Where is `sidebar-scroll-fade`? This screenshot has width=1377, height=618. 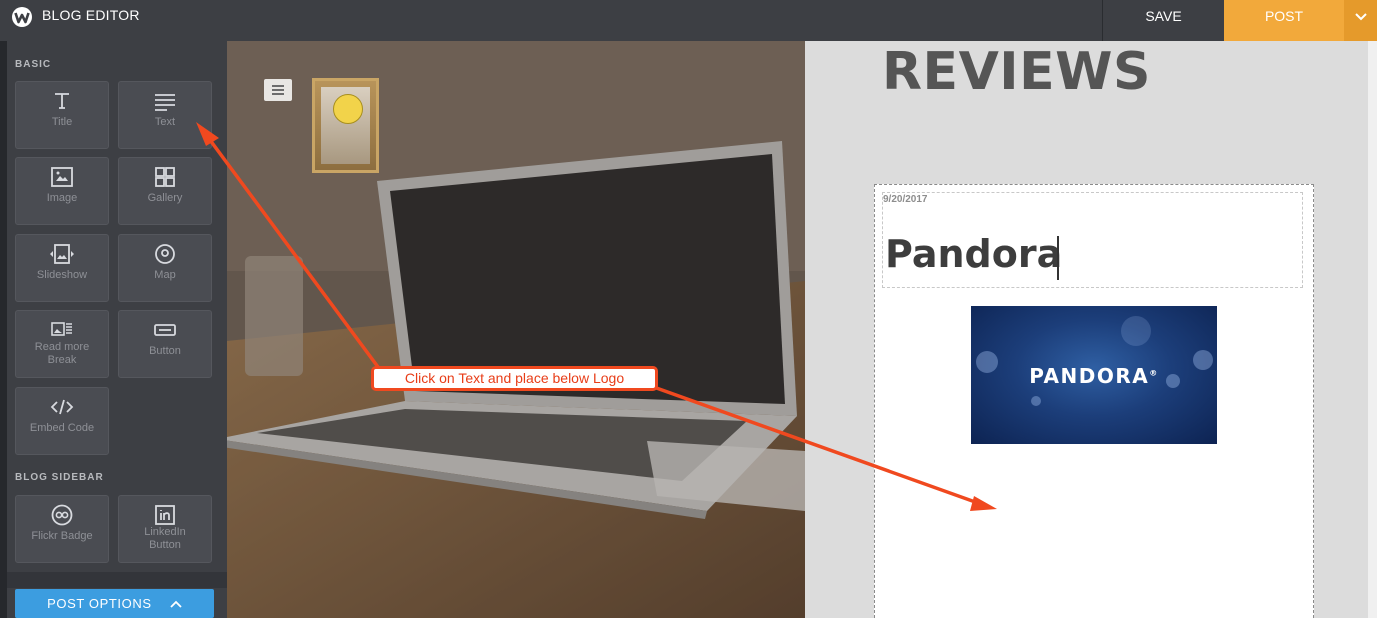
sidebar-scroll-fade is located at coordinates (117, 580).